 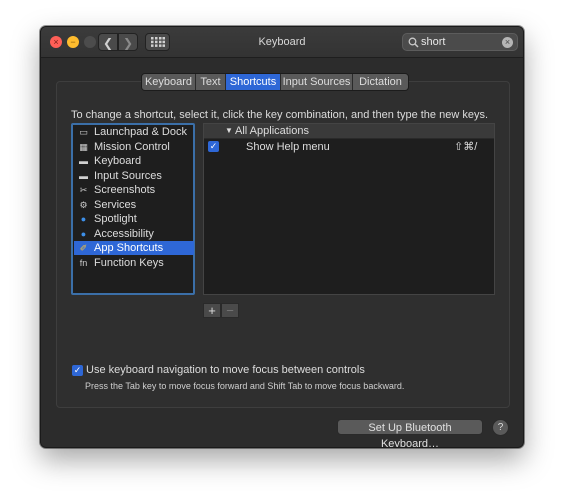 I want to click on titlebar: Keyboard × − ❮ ❯ ×, so click(x=282, y=42).